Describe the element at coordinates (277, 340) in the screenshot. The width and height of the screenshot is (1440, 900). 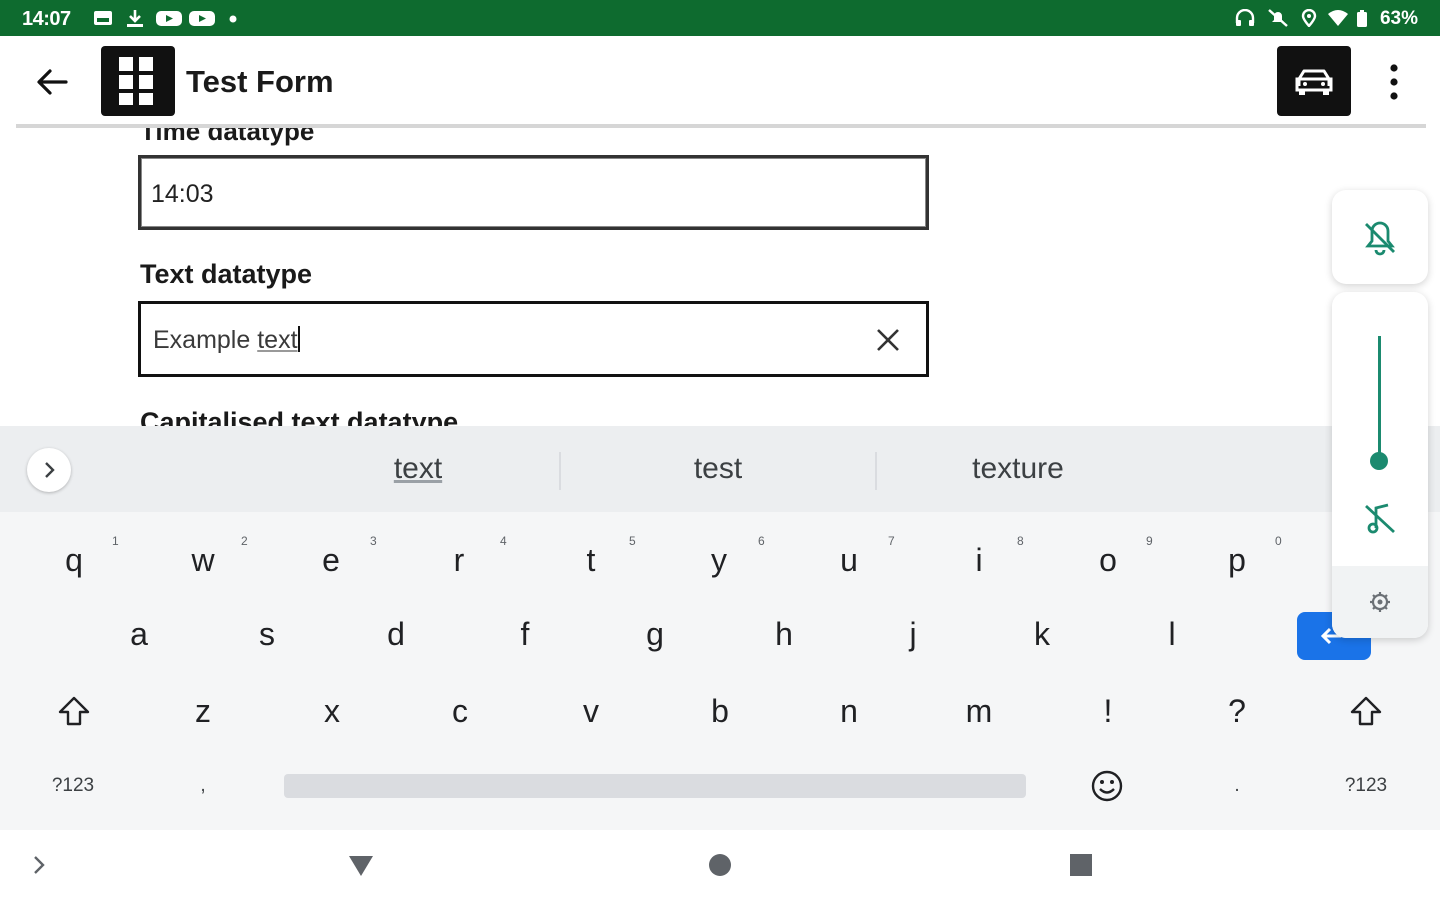
I see `text-field-value-word: text` at that location.